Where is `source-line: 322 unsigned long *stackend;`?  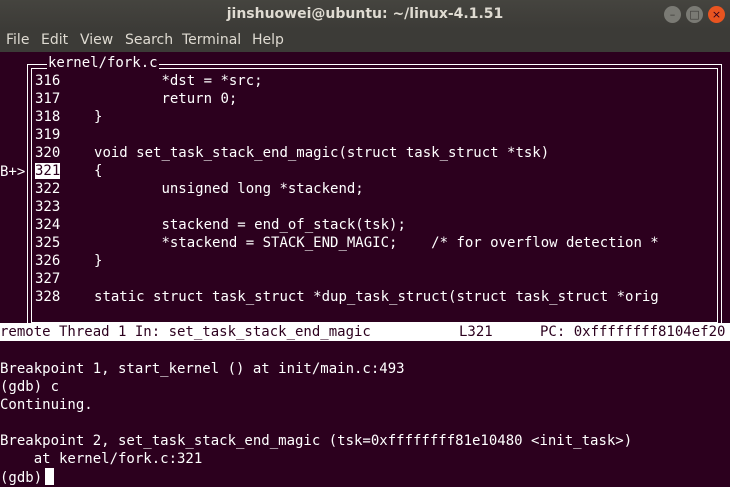
source-line: 322 unsigned long *stackend; is located at coordinates (199, 189).